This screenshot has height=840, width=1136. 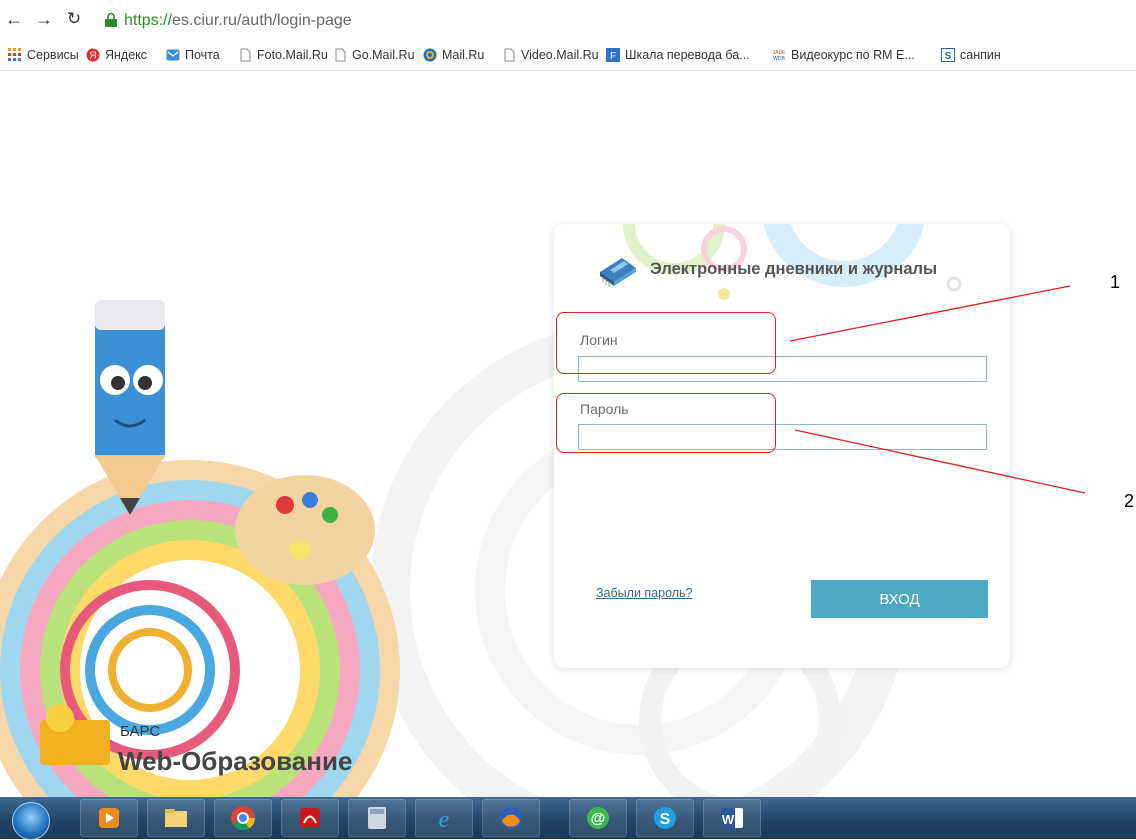 I want to click on annotation-number-2: 2, so click(x=1129, y=501).